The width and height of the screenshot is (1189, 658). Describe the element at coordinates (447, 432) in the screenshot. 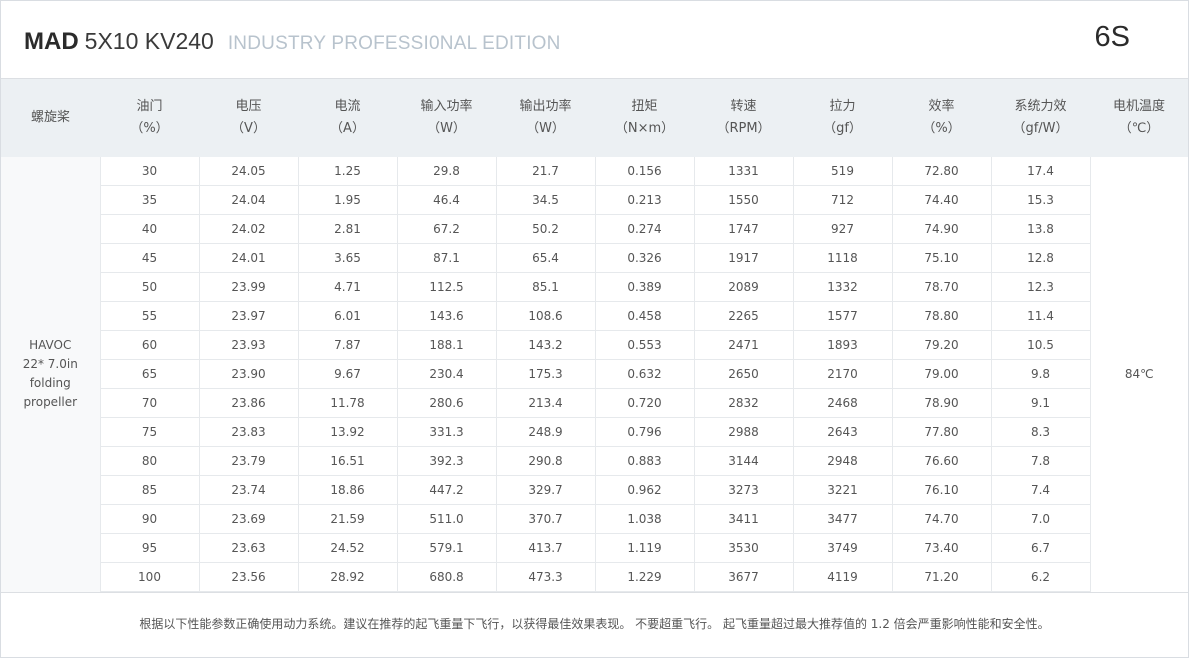

I see `table-cell: 331.3` at that location.